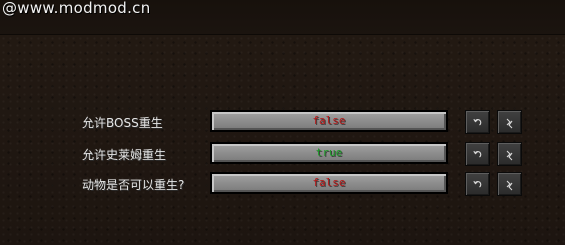  Describe the element at coordinates (76, 8) in the screenshot. I see `watermark: @www.modmod.cn` at that location.